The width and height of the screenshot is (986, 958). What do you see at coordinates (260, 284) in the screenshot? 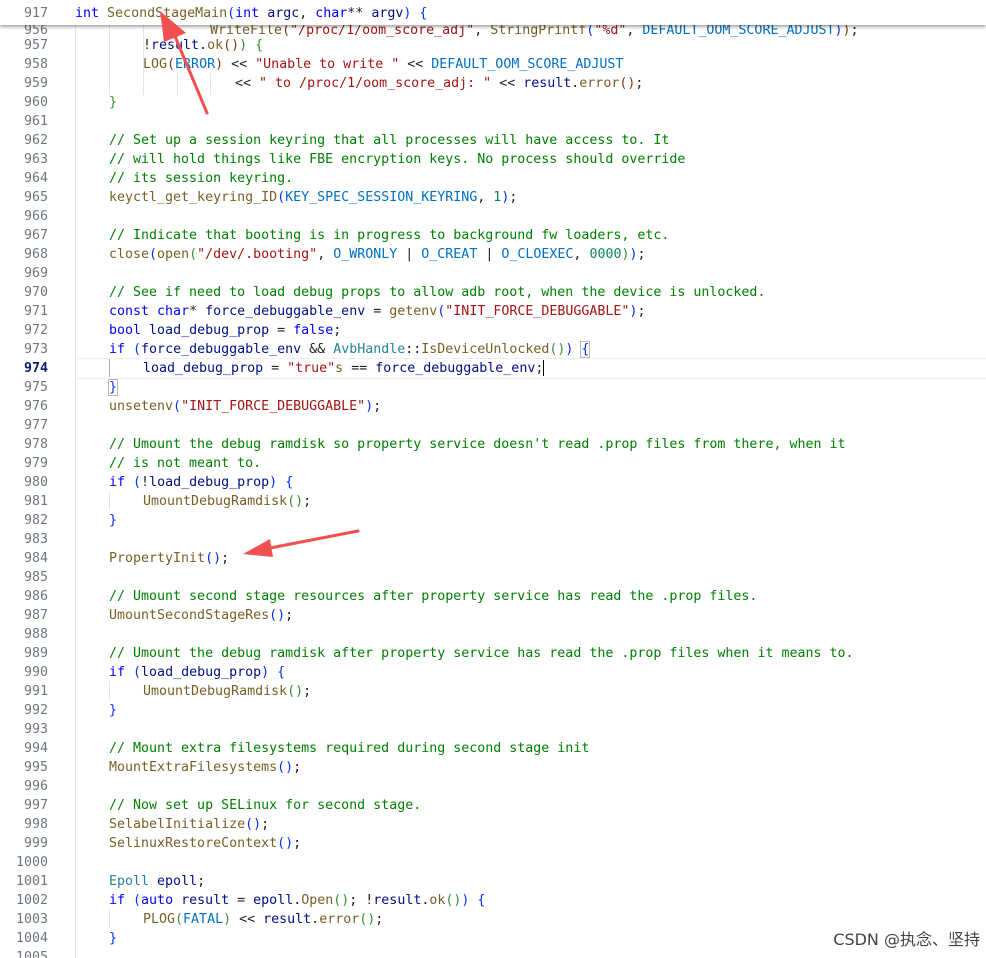
I see `annotation-arrows` at bounding box center [260, 284].